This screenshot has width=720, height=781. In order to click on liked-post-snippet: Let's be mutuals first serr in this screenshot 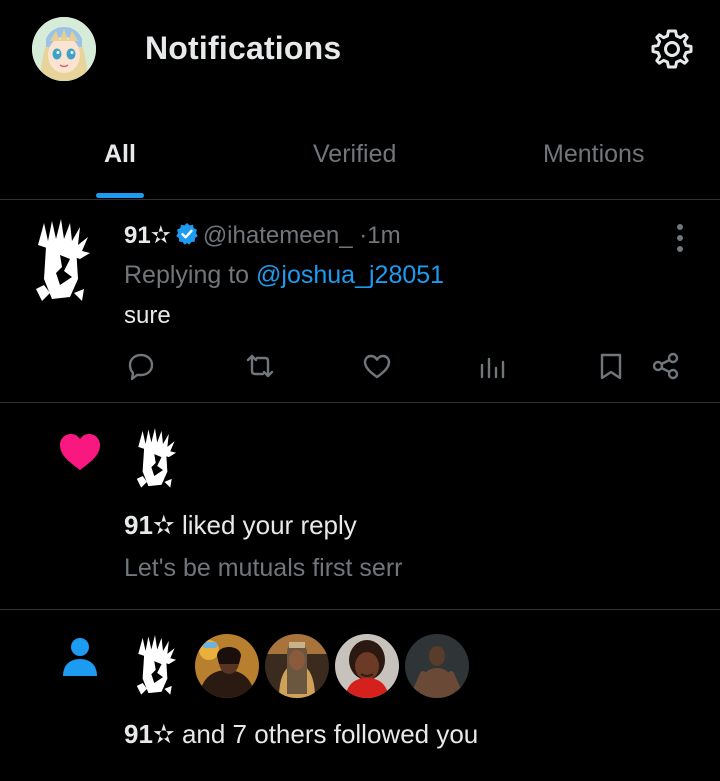, I will do `click(263, 568)`.